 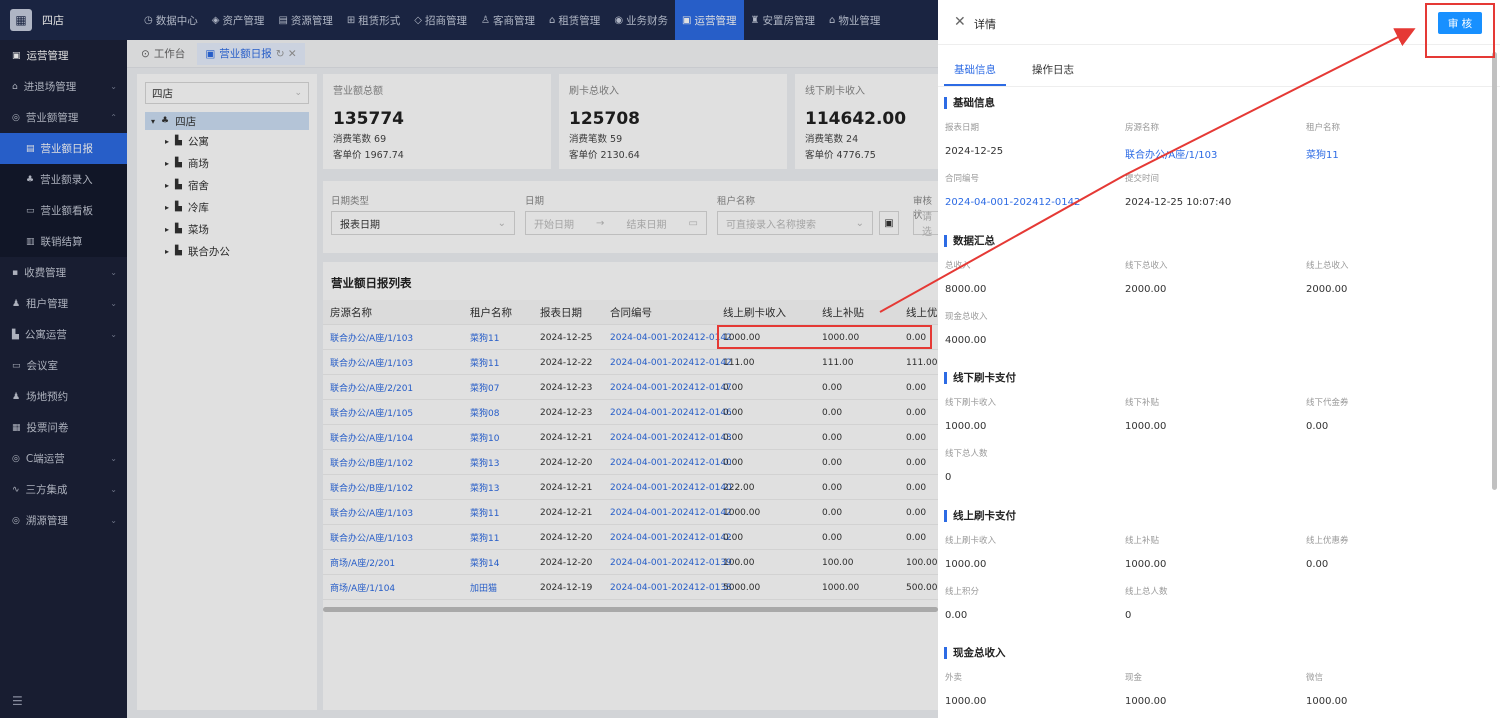 What do you see at coordinates (966, 289) in the screenshot?
I see `field-value: 8000.00` at bounding box center [966, 289].